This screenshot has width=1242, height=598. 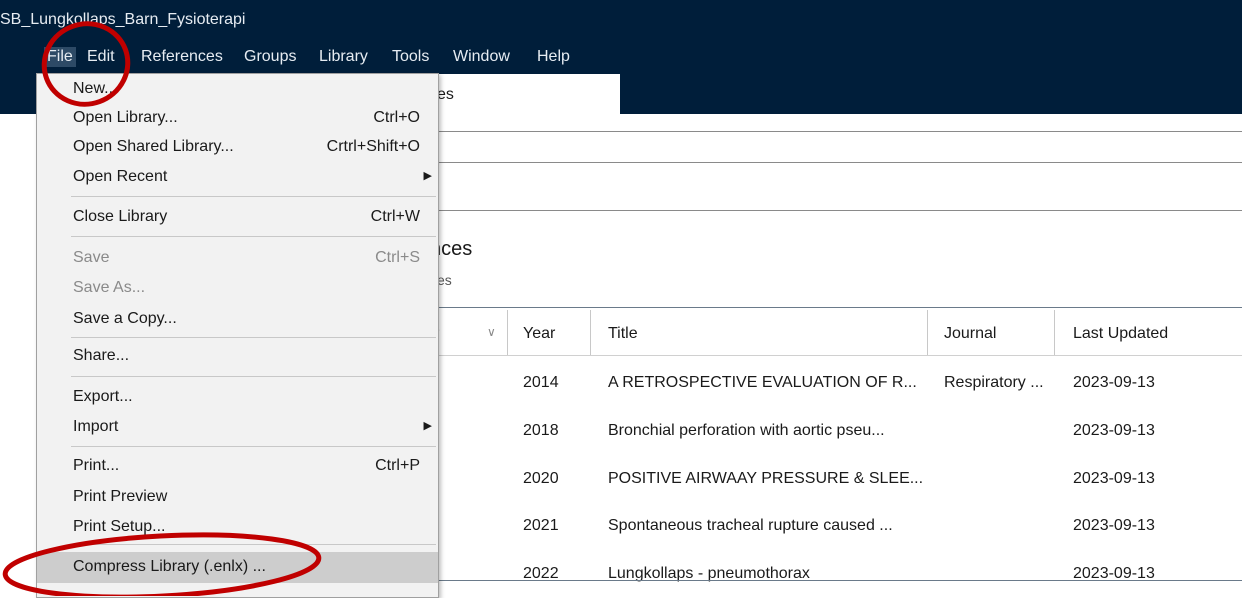 What do you see at coordinates (1120, 334) in the screenshot?
I see `column-last-updated-header: Last Updated` at bounding box center [1120, 334].